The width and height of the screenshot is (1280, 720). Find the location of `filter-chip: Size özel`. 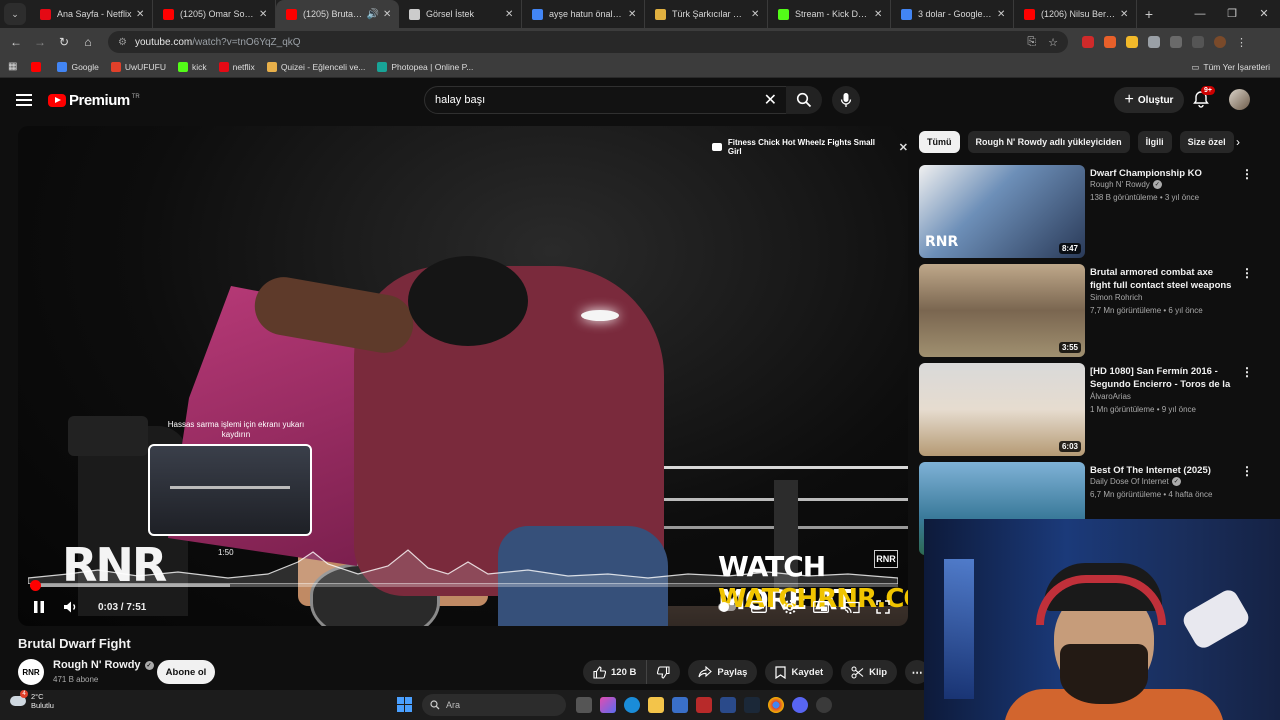

filter-chip: Size özel is located at coordinates (1206, 142).